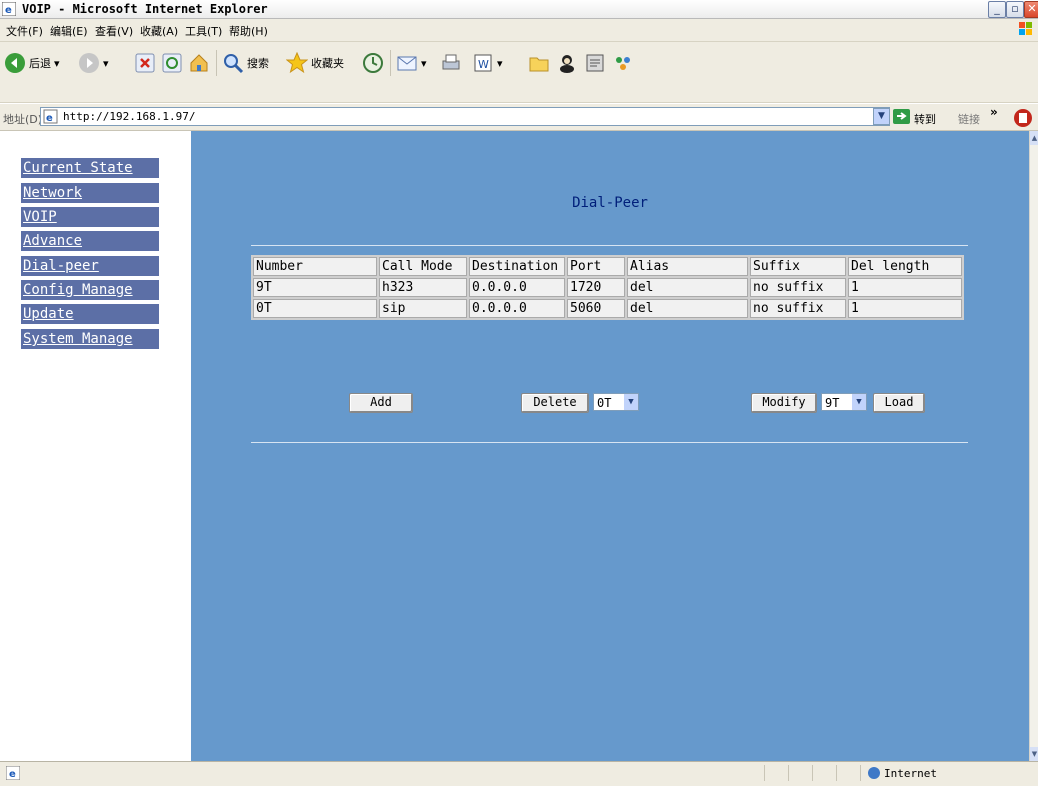  What do you see at coordinates (519, 30) in the screenshot?
I see `menu-bar: 文件(F) 编辑(E) 查看(V) 收藏(A) 工具(T) 帮助(H)` at bounding box center [519, 30].